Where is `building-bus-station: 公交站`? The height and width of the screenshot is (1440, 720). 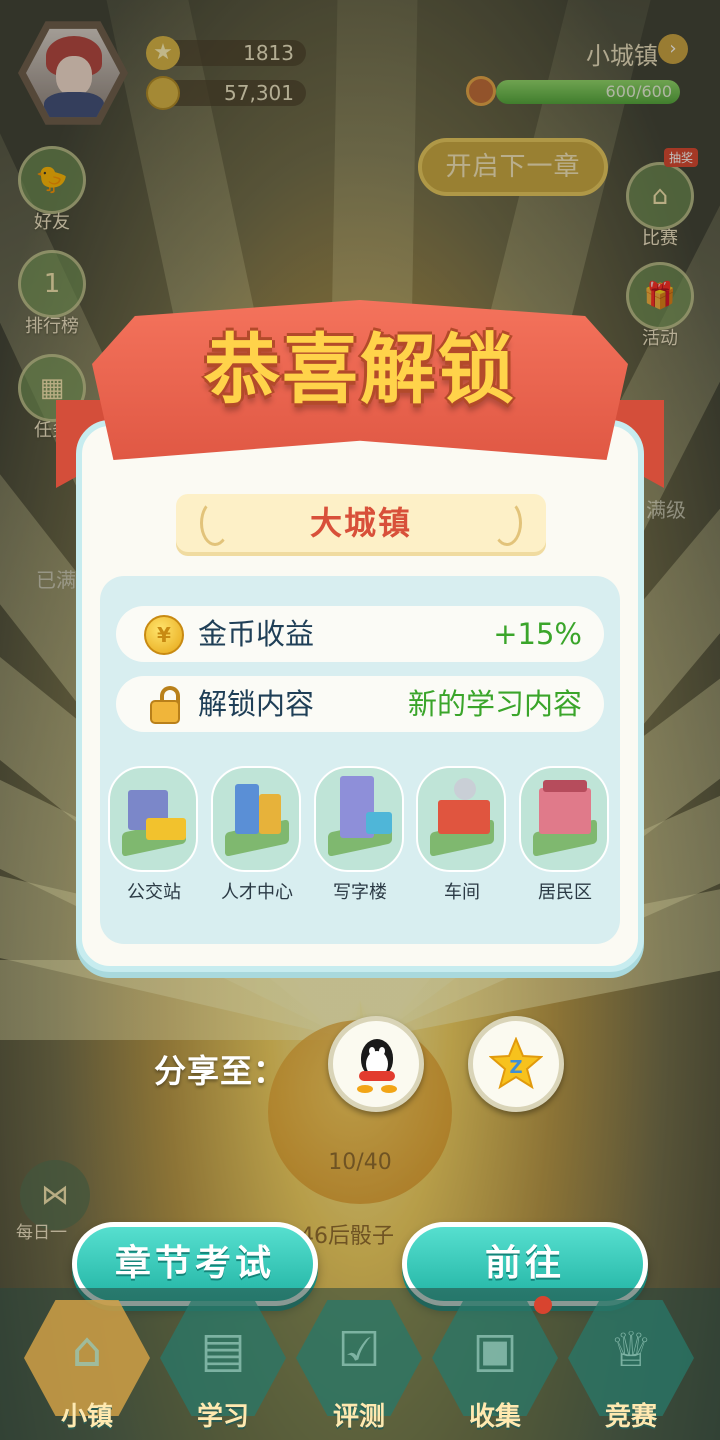
building-bus-station: 公交站 is located at coordinates (154, 835).